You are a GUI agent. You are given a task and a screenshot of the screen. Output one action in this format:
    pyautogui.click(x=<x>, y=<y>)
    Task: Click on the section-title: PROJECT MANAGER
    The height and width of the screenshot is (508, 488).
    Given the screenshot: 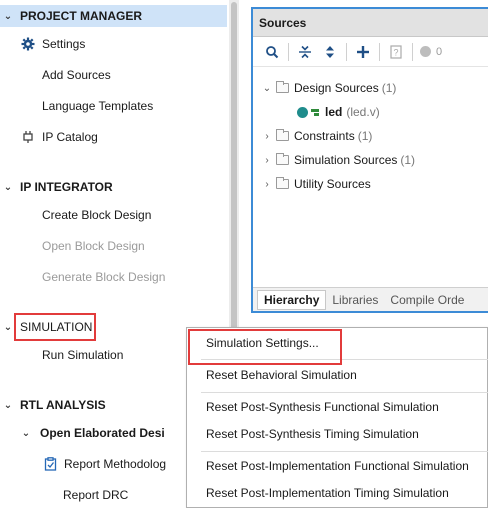 What is the action you would take?
    pyautogui.click(x=81, y=16)
    